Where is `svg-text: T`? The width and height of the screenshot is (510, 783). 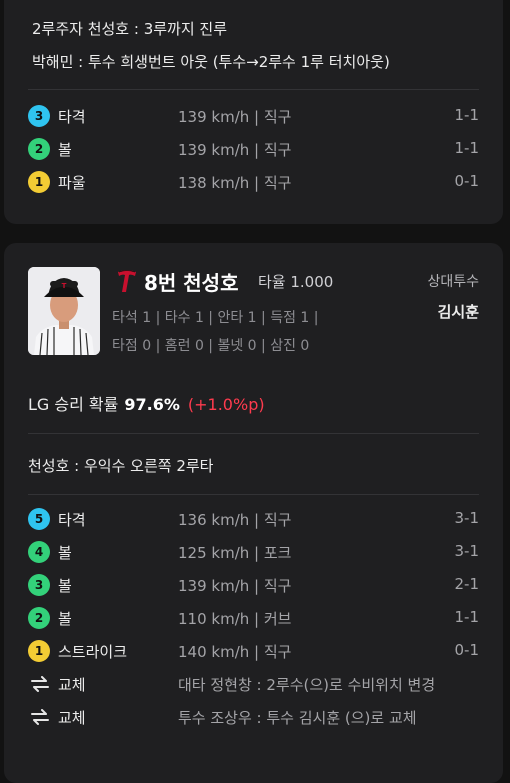 svg-text: T is located at coordinates (64, 286).